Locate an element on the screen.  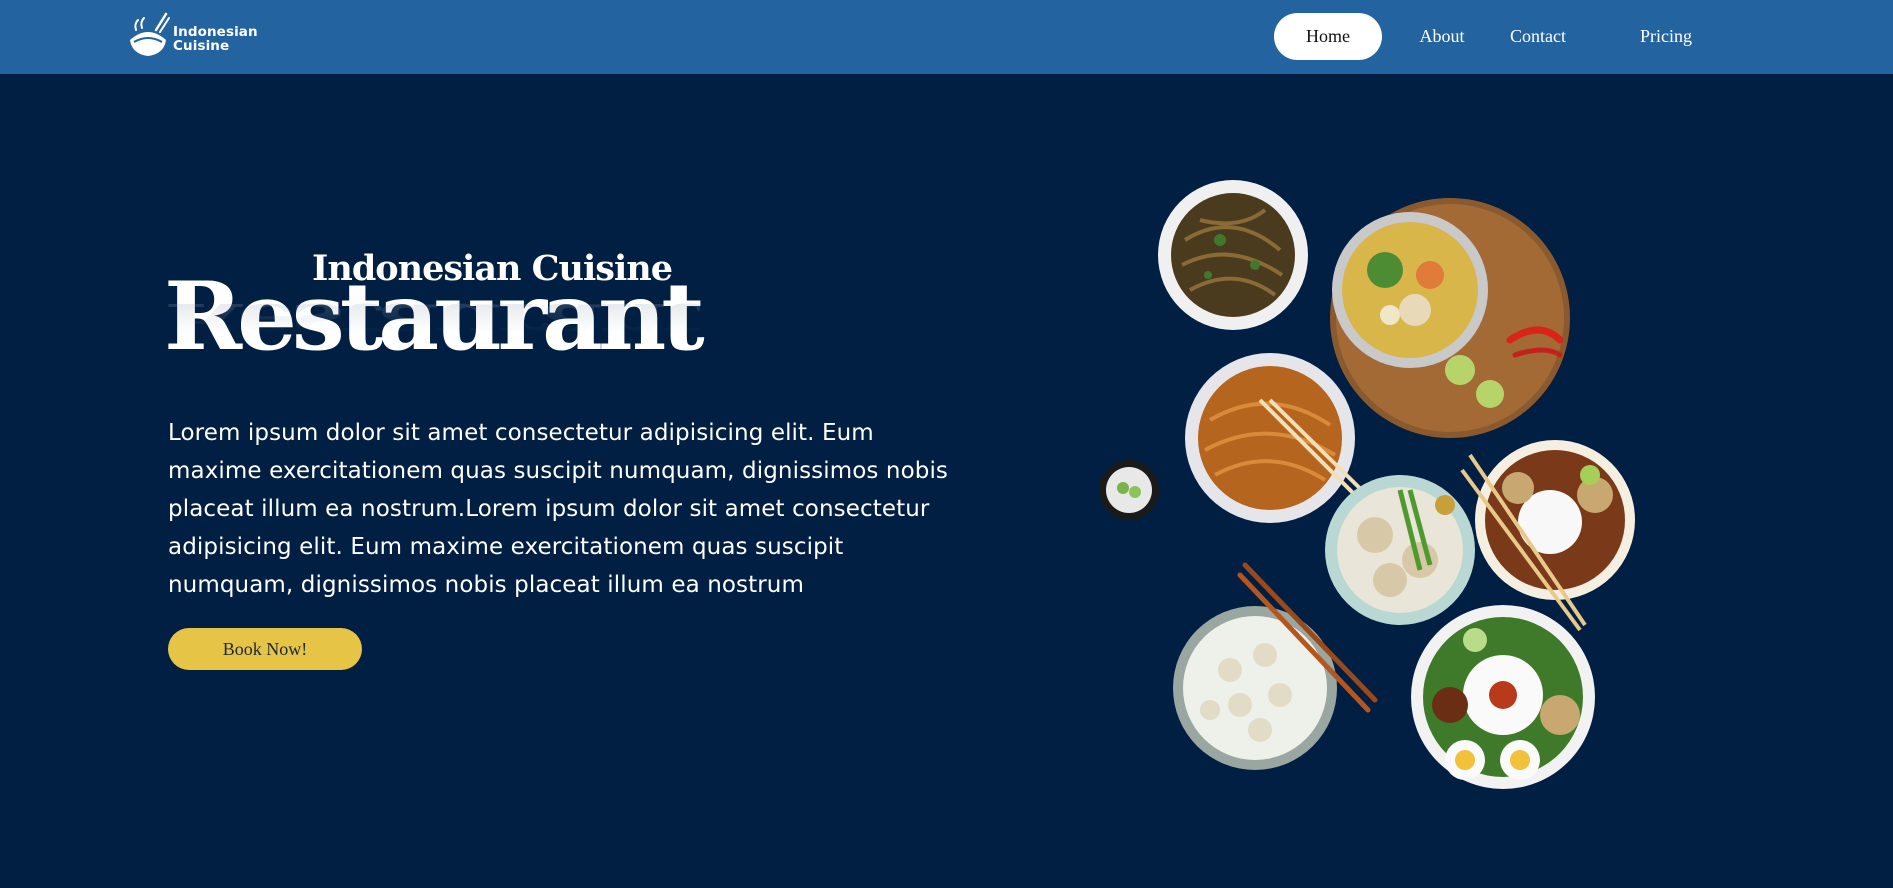
nav-home: Home is located at coordinates (1328, 36).